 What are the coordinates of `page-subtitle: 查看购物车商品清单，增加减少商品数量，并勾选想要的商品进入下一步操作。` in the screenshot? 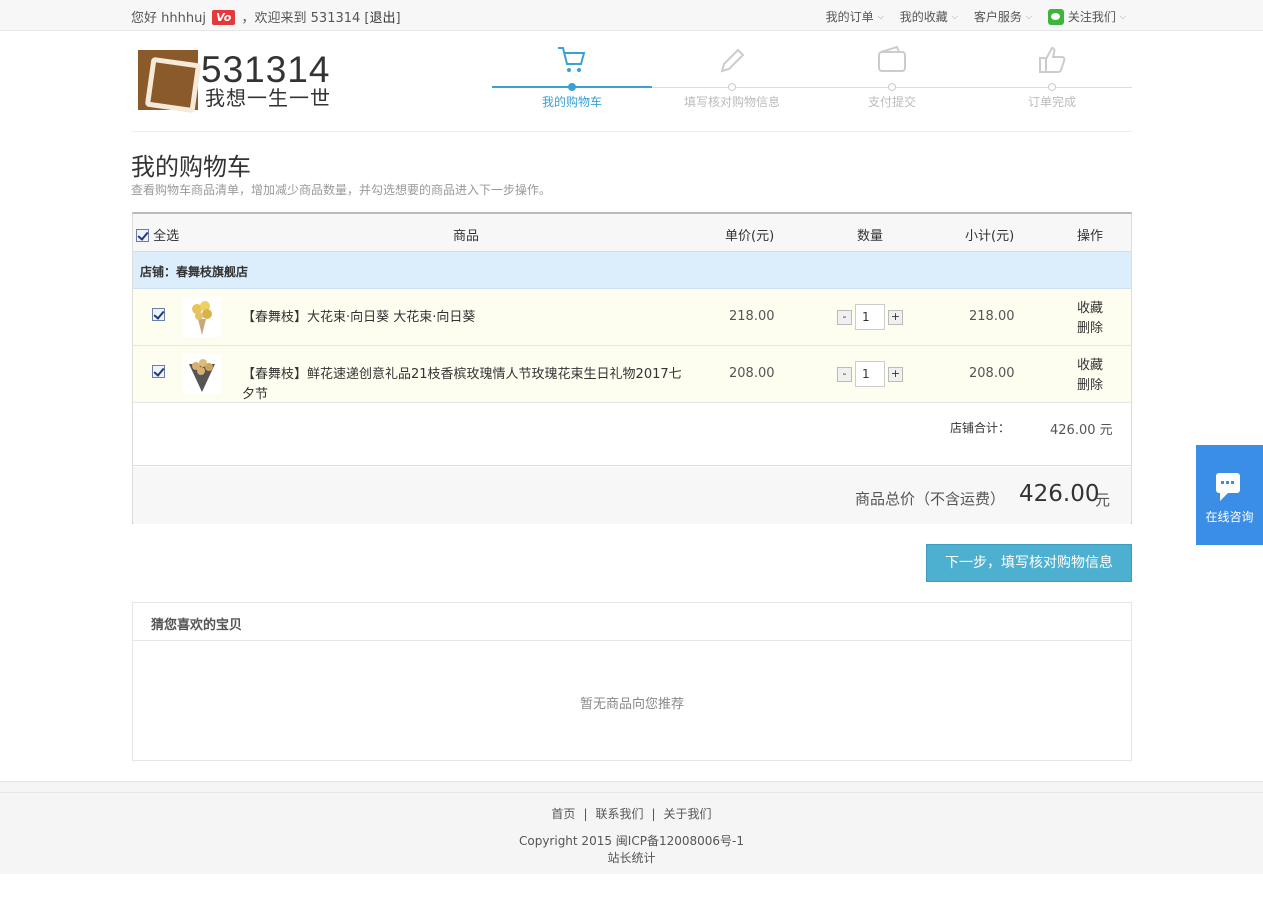 It's located at (341, 190).